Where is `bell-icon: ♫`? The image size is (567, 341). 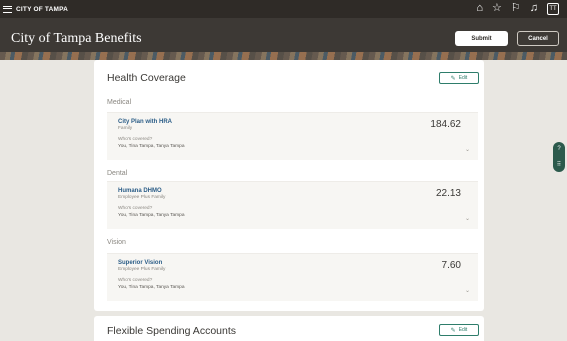
bell-icon: ♫ is located at coordinates (534, 8).